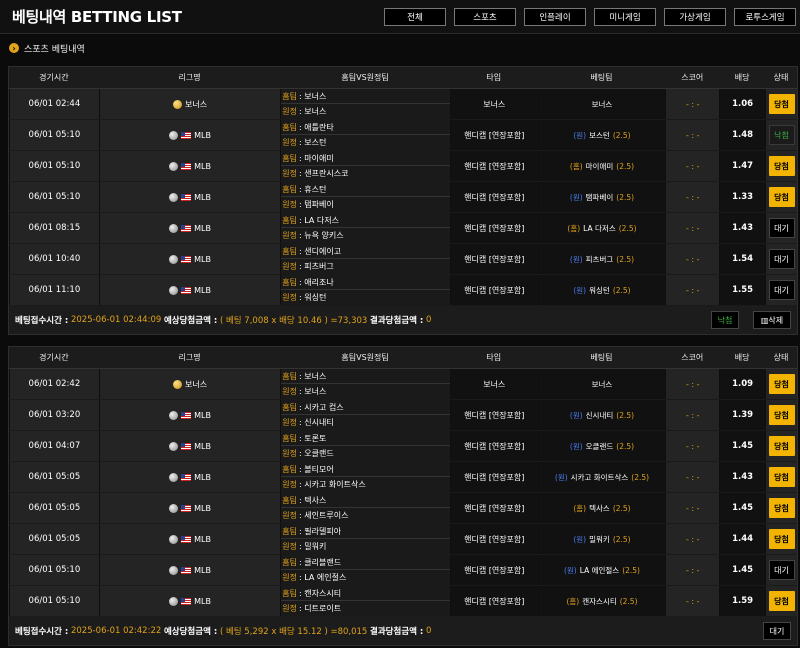 The image size is (800, 648). What do you see at coordinates (54, 77) in the screenshot?
I see `column-header: 경기시간` at bounding box center [54, 77].